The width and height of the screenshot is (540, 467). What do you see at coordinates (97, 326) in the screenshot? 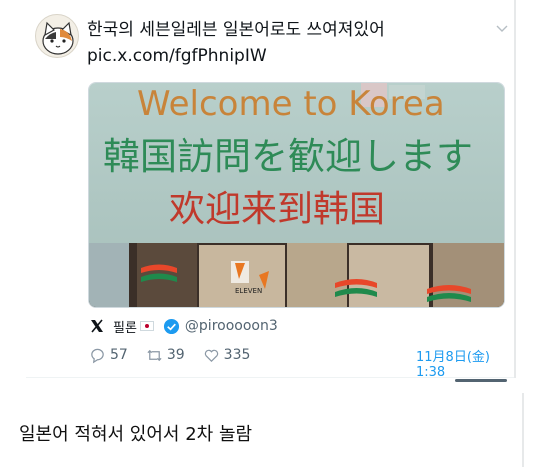
I see `x-logo-icon` at bounding box center [97, 326].